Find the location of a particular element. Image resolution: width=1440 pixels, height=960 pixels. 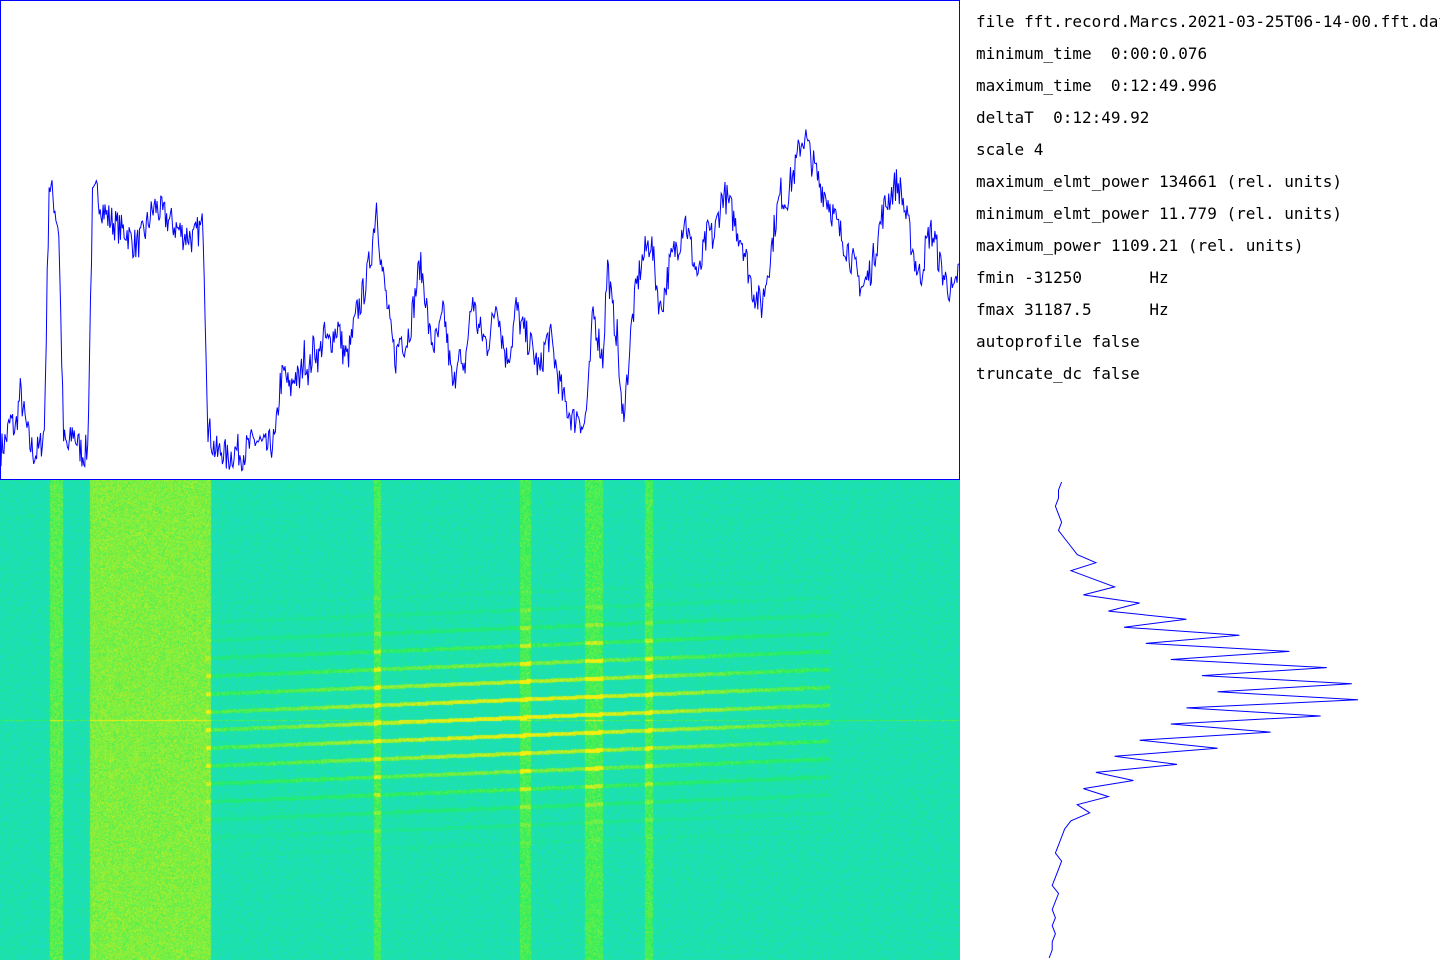

info-maximum-time: maximum_time 0:12:49.996 is located at coordinates (1096, 85).